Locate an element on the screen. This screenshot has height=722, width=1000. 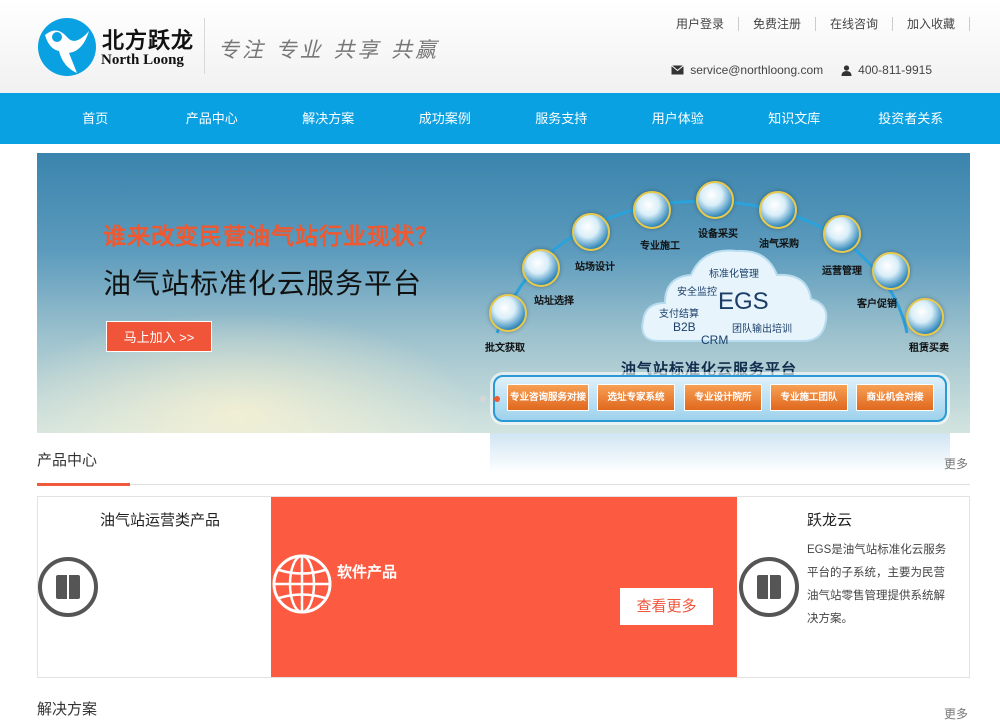
approval-node-icon is located at coordinates (508, 313).